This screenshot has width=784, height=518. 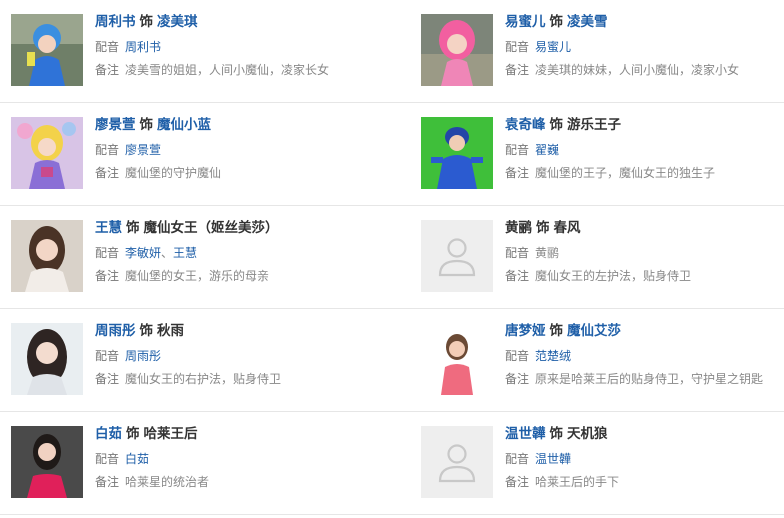 I want to click on cast-title: 王慧饰魔仙女王（姬丝美莎）, so click(x=245, y=228).